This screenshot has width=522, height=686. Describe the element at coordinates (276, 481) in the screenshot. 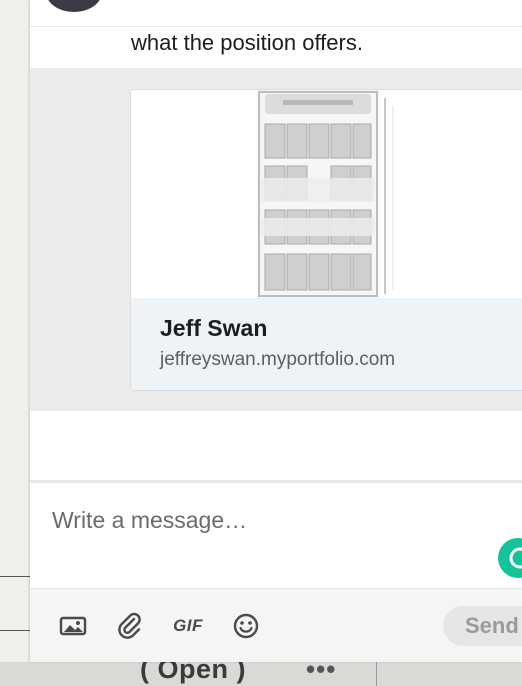

I see `composer-divider` at that location.